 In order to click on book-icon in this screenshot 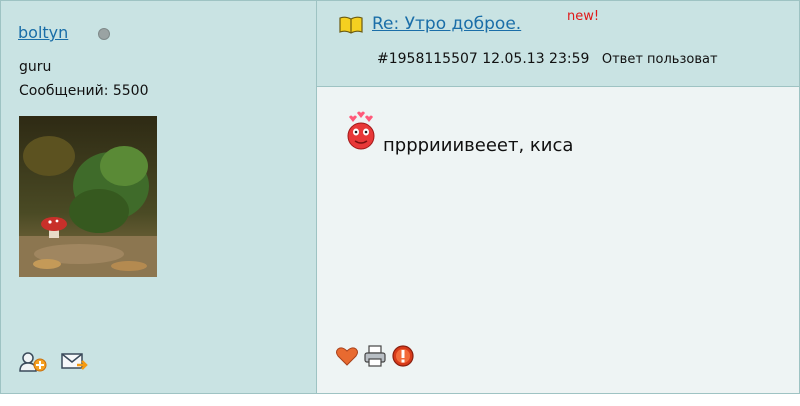, I will do `click(351, 25)`.